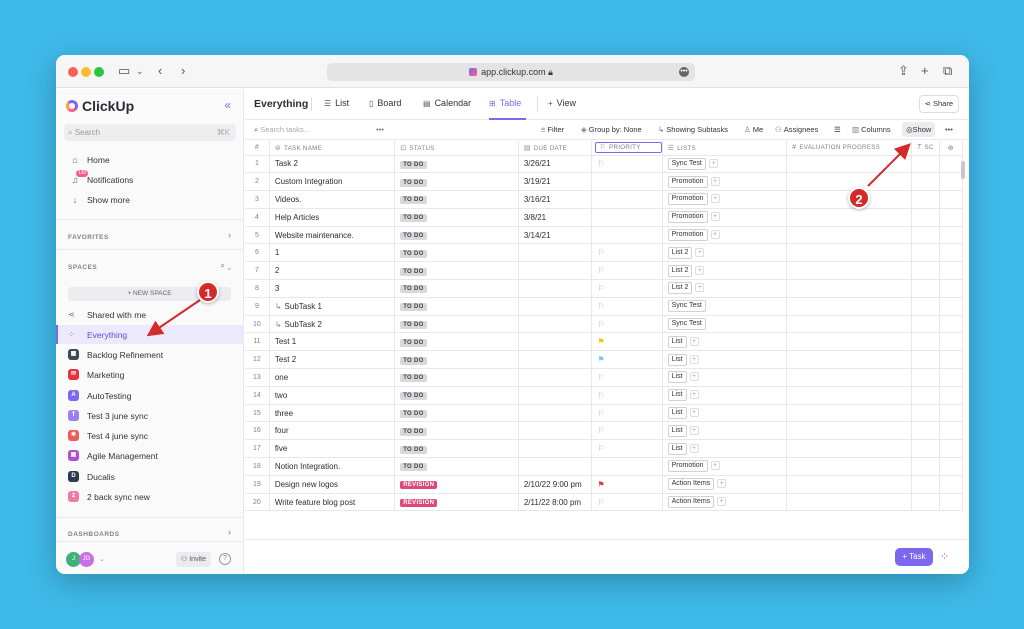 Image resolution: width=1024 pixels, height=629 pixels. What do you see at coordinates (140, 71) in the screenshot?
I see `chevron-down-icon: ⌄` at bounding box center [140, 71].